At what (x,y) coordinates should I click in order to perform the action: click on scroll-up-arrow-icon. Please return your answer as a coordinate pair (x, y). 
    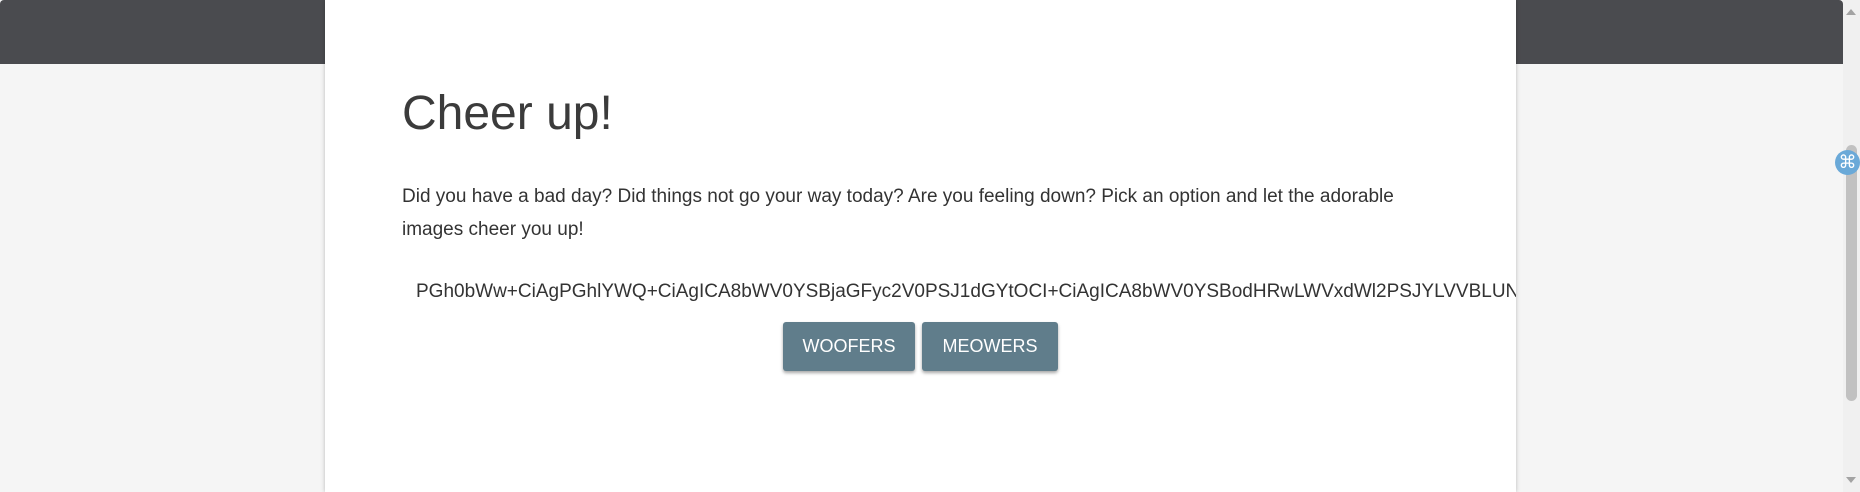
    Looking at the image, I should click on (1851, 12).